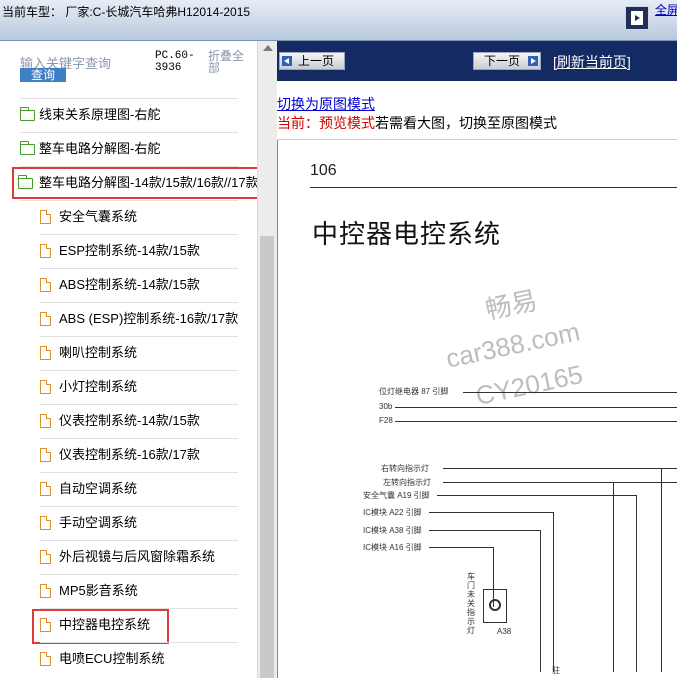 This screenshot has width=677, height=678. What do you see at coordinates (111, 659) in the screenshot?
I see `tree-item-efi-ecu: 电喷ECU控制系统` at bounding box center [111, 659].